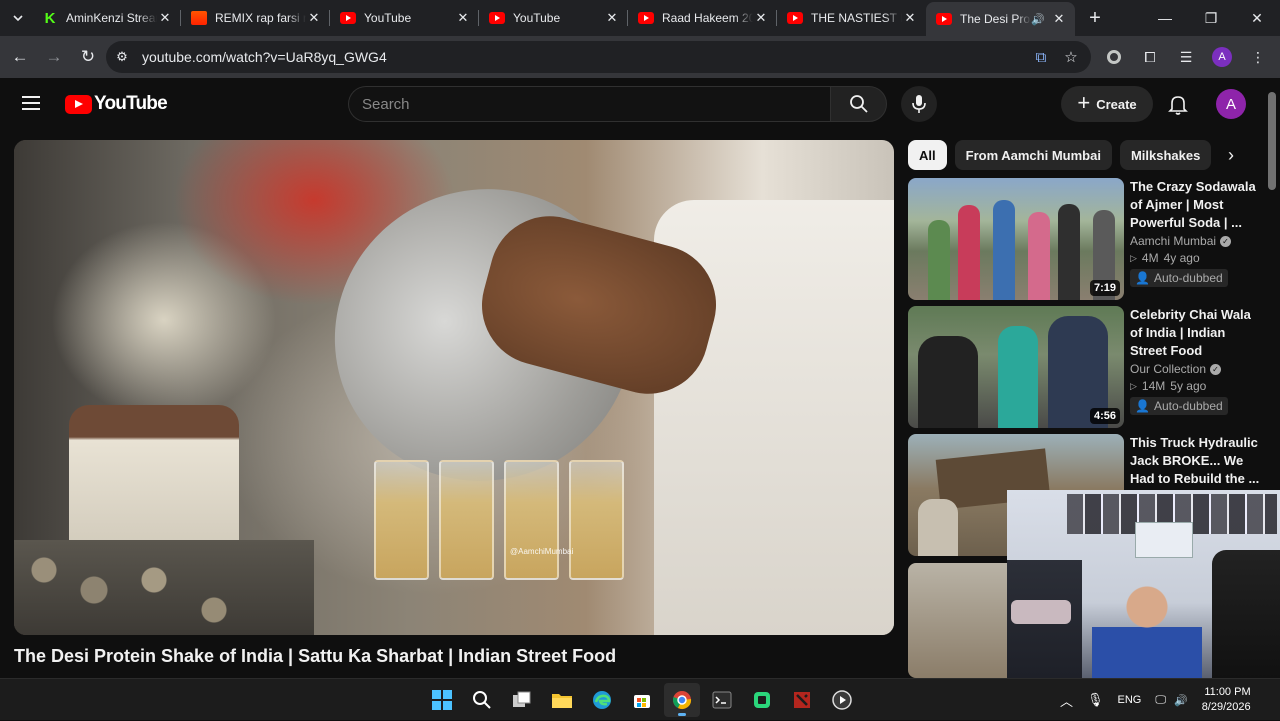 This screenshot has width=1280, height=721. I want to click on clock: 11:00 PM 8/29/2026, so click(1226, 700).